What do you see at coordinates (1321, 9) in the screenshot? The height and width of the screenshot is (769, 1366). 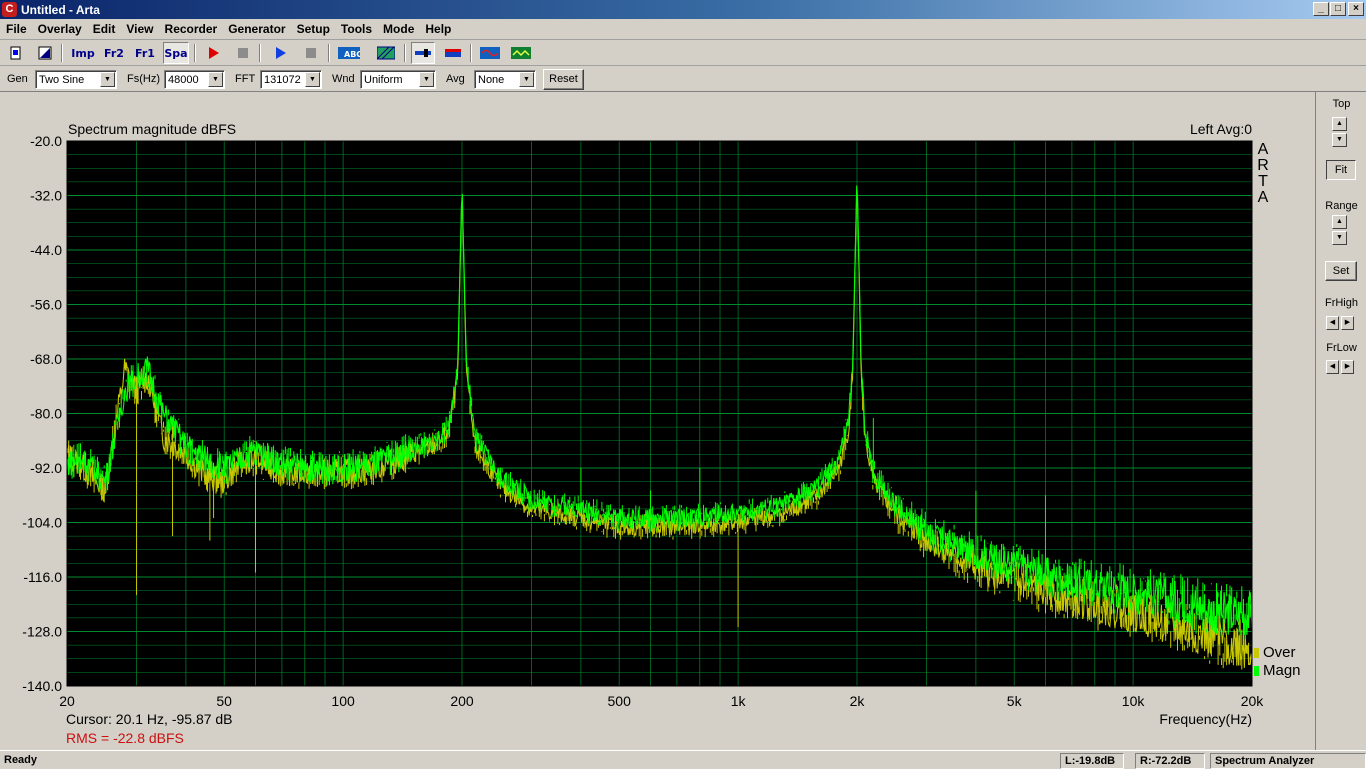 I see `minimize-button: _` at bounding box center [1321, 9].